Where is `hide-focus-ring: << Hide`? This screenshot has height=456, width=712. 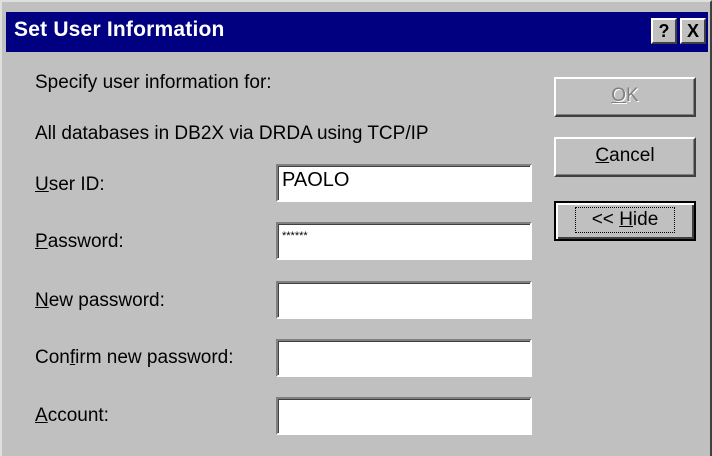 hide-focus-ring: << Hide is located at coordinates (625, 220).